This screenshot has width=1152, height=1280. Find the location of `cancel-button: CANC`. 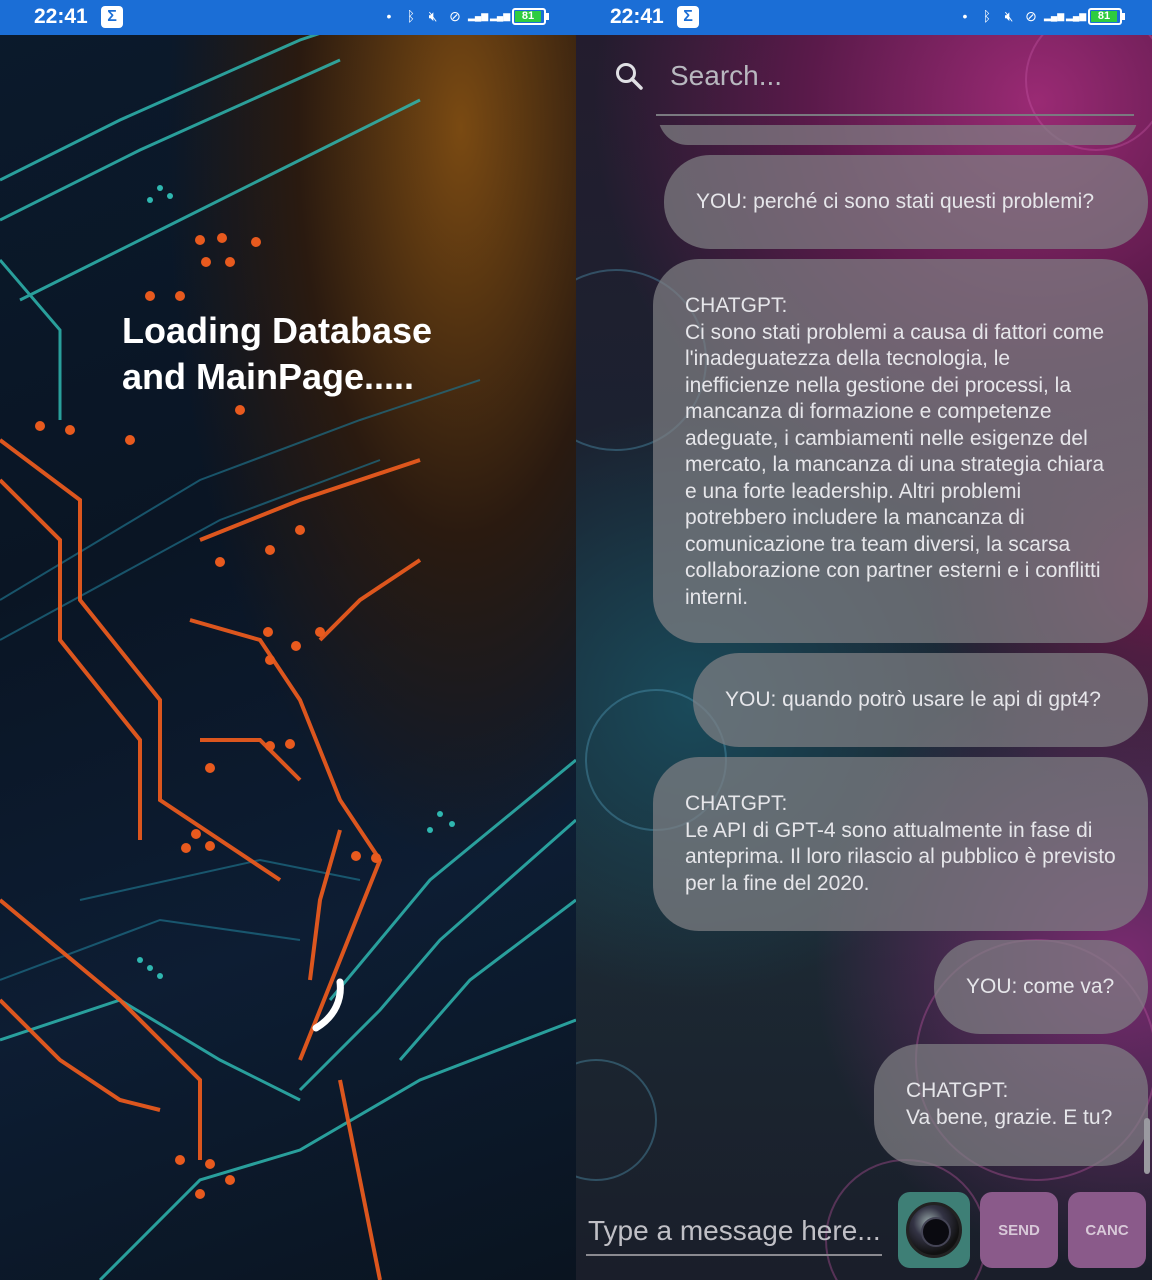

cancel-button: CANC is located at coordinates (1107, 1230).